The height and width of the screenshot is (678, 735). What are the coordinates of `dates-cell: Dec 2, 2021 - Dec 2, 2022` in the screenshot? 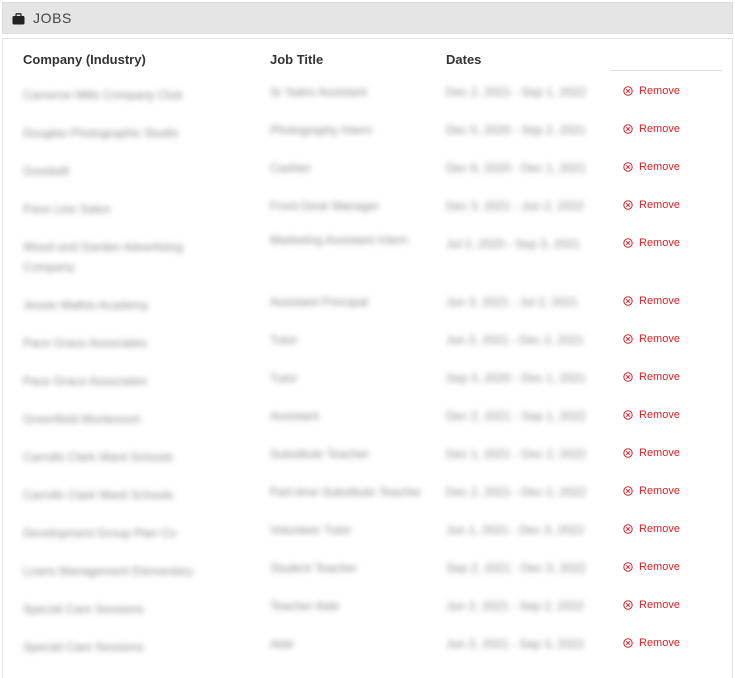 It's located at (516, 492).